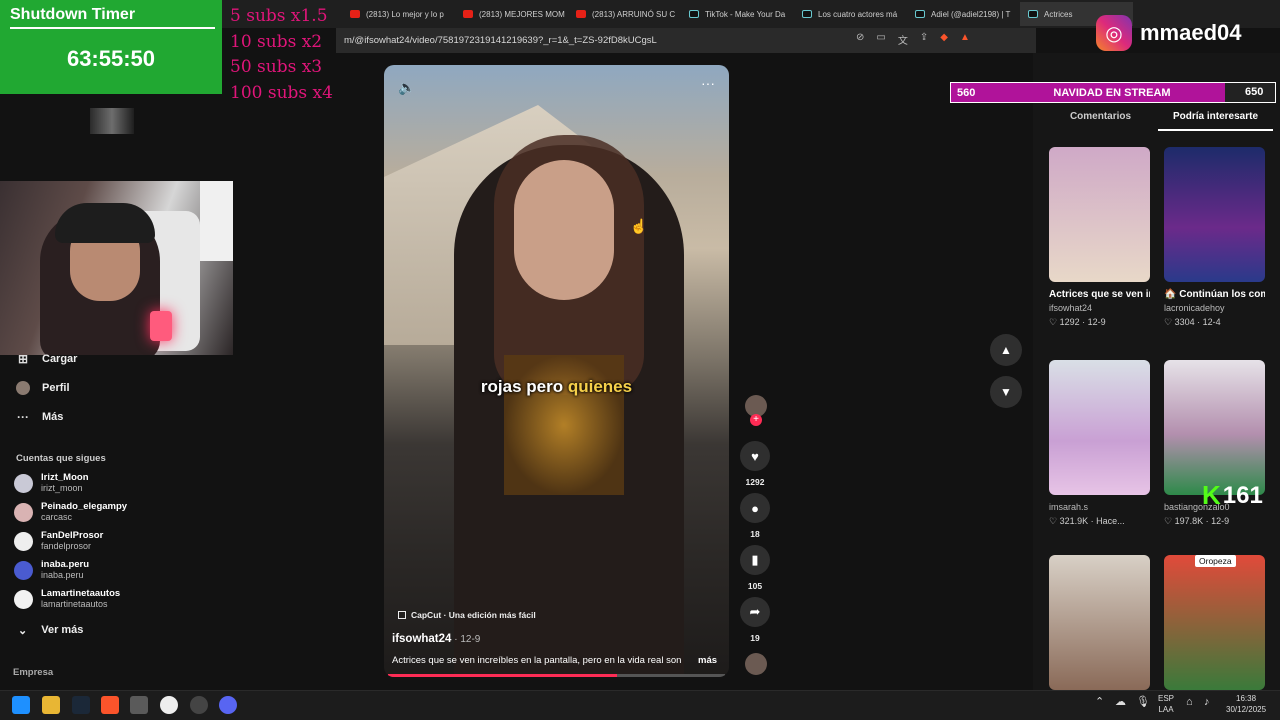  What do you see at coordinates (58, 541) in the screenshot?
I see `following-account: FanDelProsor fandelprosor` at bounding box center [58, 541].